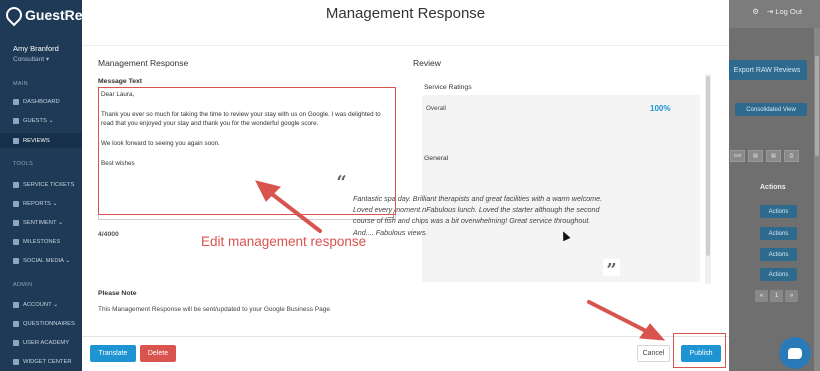 This screenshot has height=371, width=820. Describe the element at coordinates (14, 15) in the screenshot. I see `logo-mark-icon` at that location.